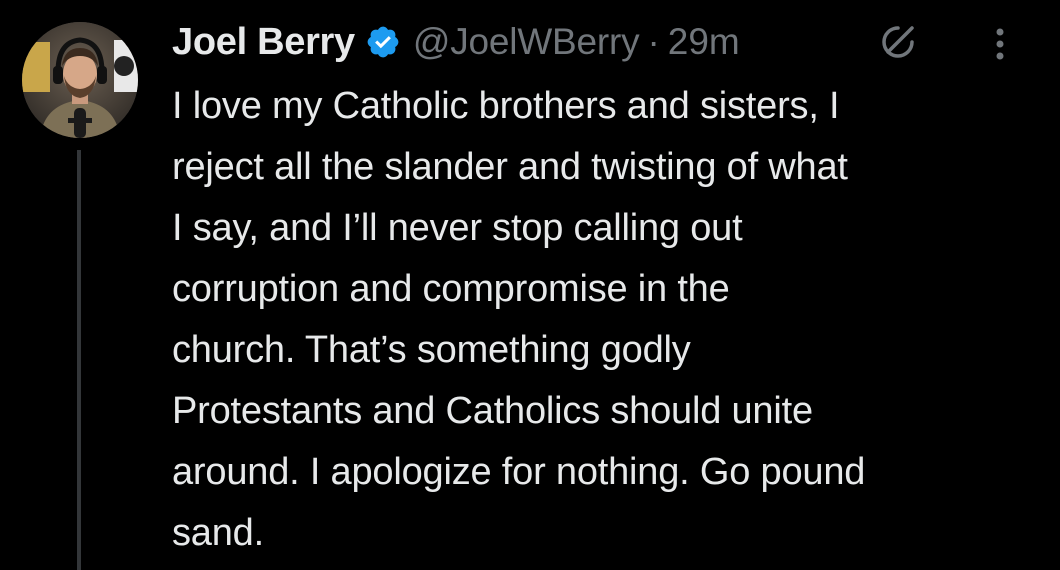  I want to click on avatar, so click(80, 80).